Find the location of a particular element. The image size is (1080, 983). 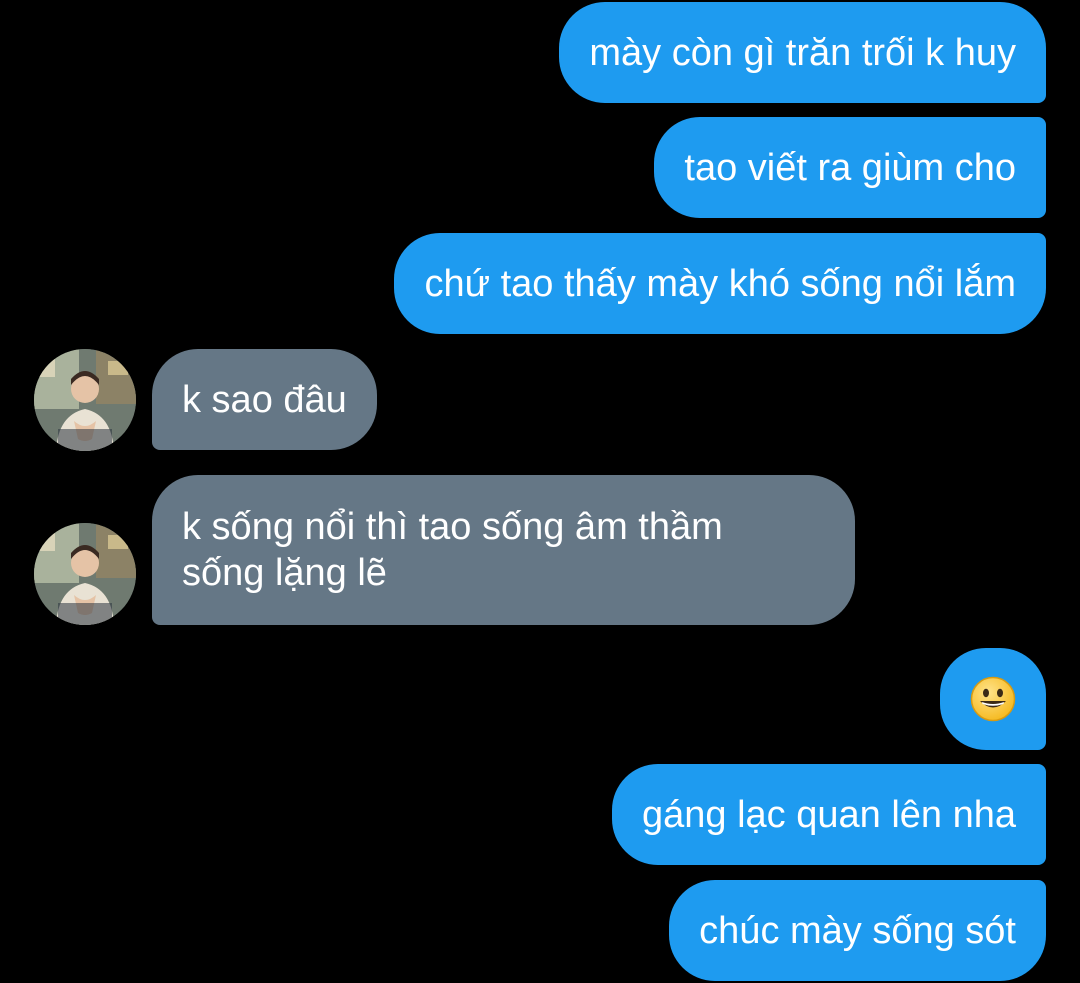

message-text: gáng lạc quan lên nha is located at coordinates (829, 814).